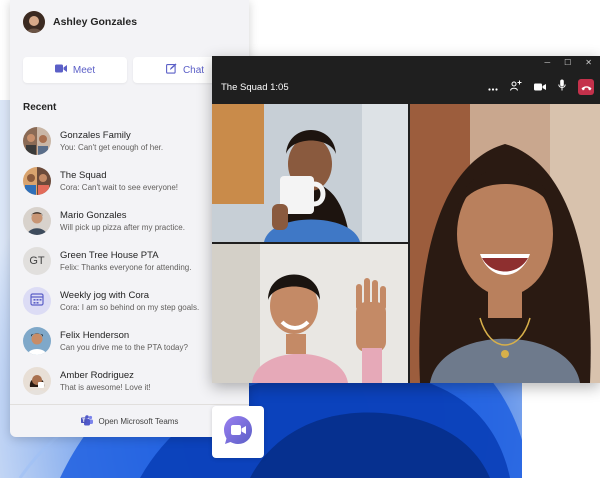 Image resolution: width=600 pixels, height=481 pixels. I want to click on contact-preview: You: Can't get enough of her., so click(112, 147).